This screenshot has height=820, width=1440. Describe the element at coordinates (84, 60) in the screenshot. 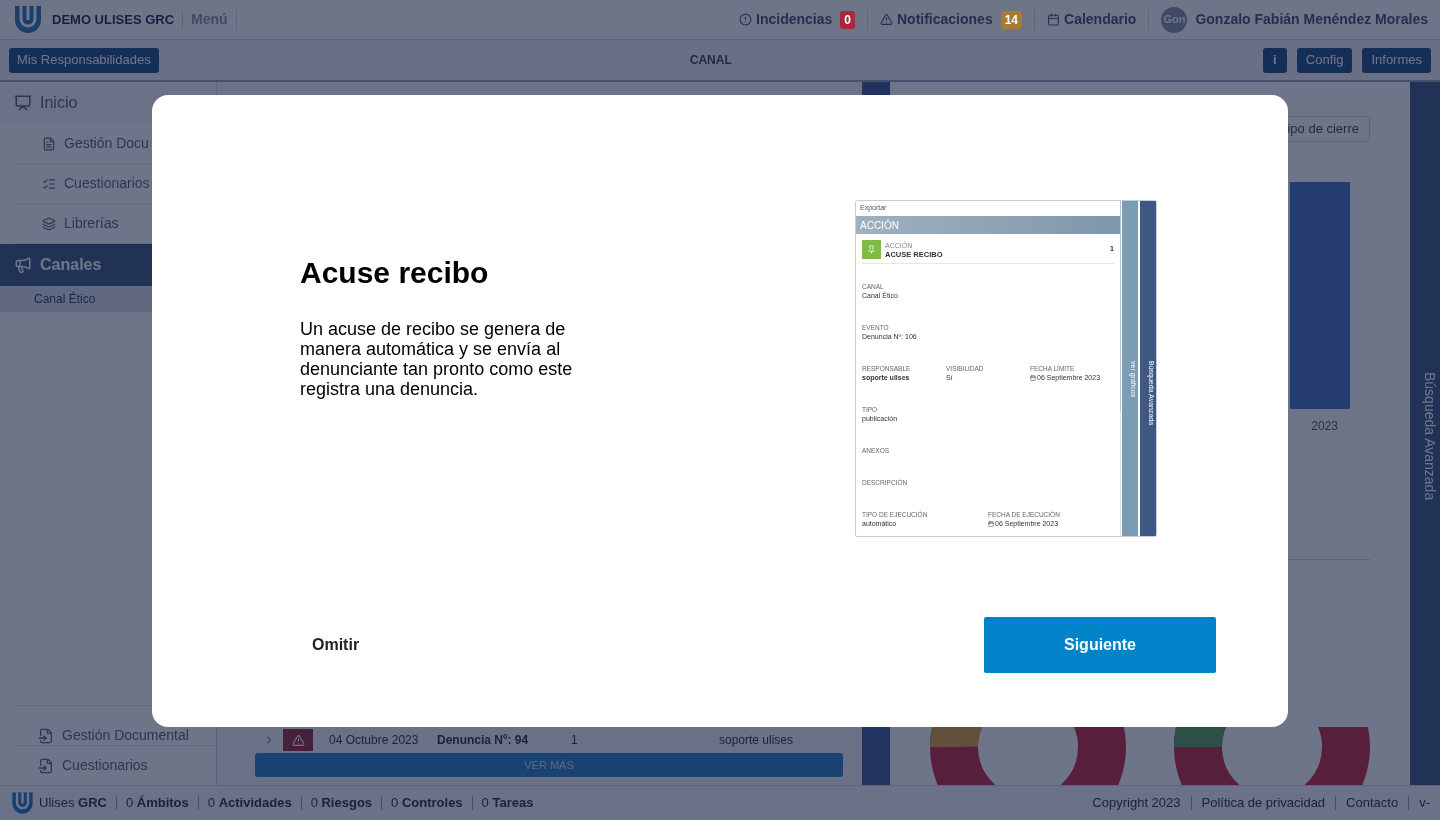

I see `responsibilities-button: Mis Responsabilidades` at that location.